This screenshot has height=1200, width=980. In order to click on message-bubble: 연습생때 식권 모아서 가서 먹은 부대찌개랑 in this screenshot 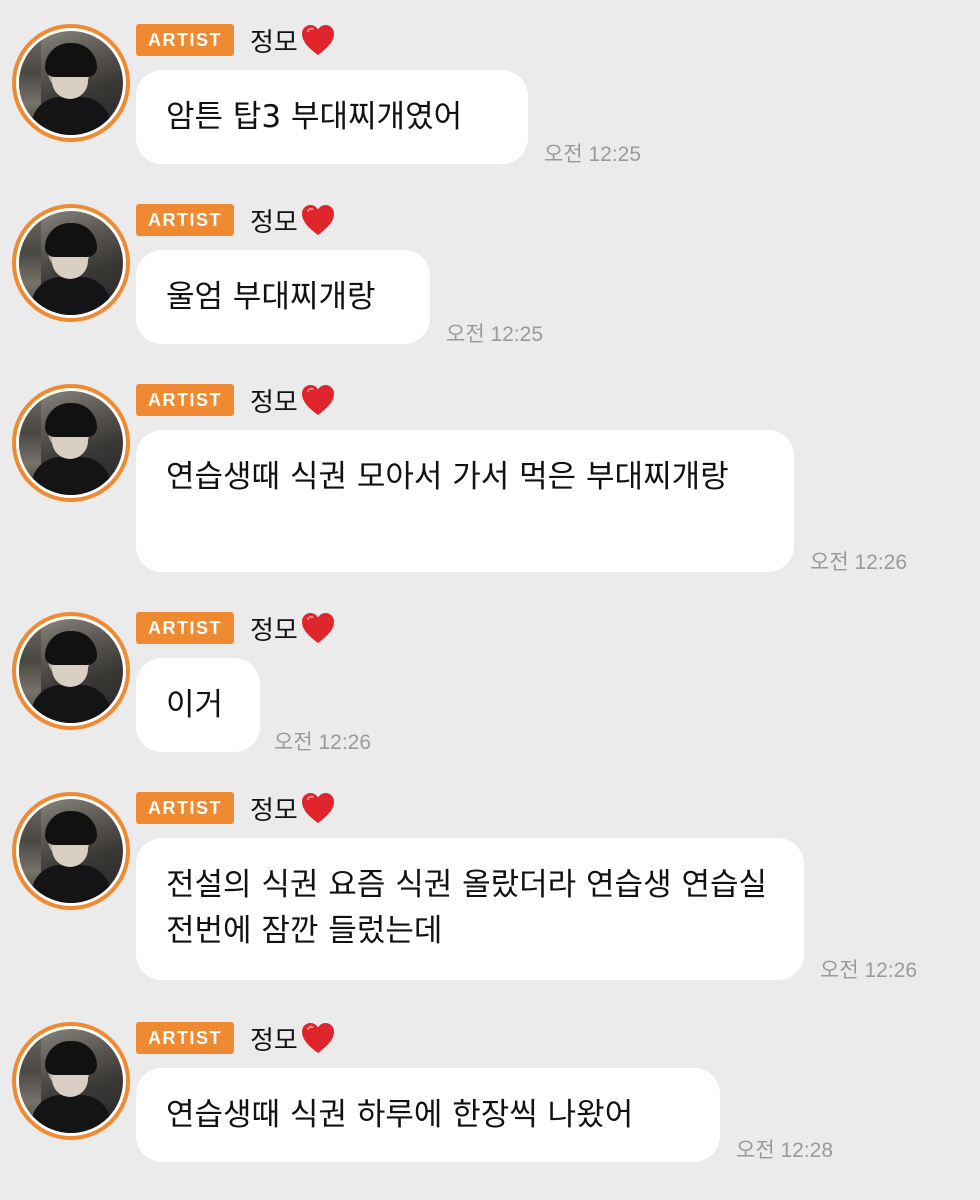, I will do `click(465, 501)`.